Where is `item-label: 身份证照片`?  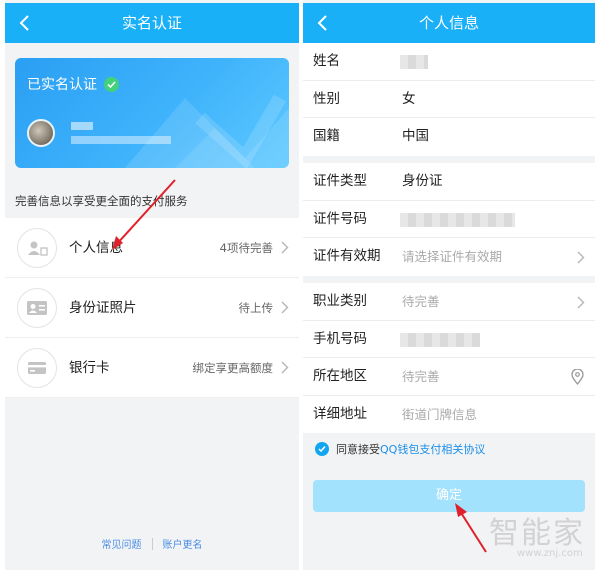
item-label: 身份证照片 is located at coordinates (103, 308).